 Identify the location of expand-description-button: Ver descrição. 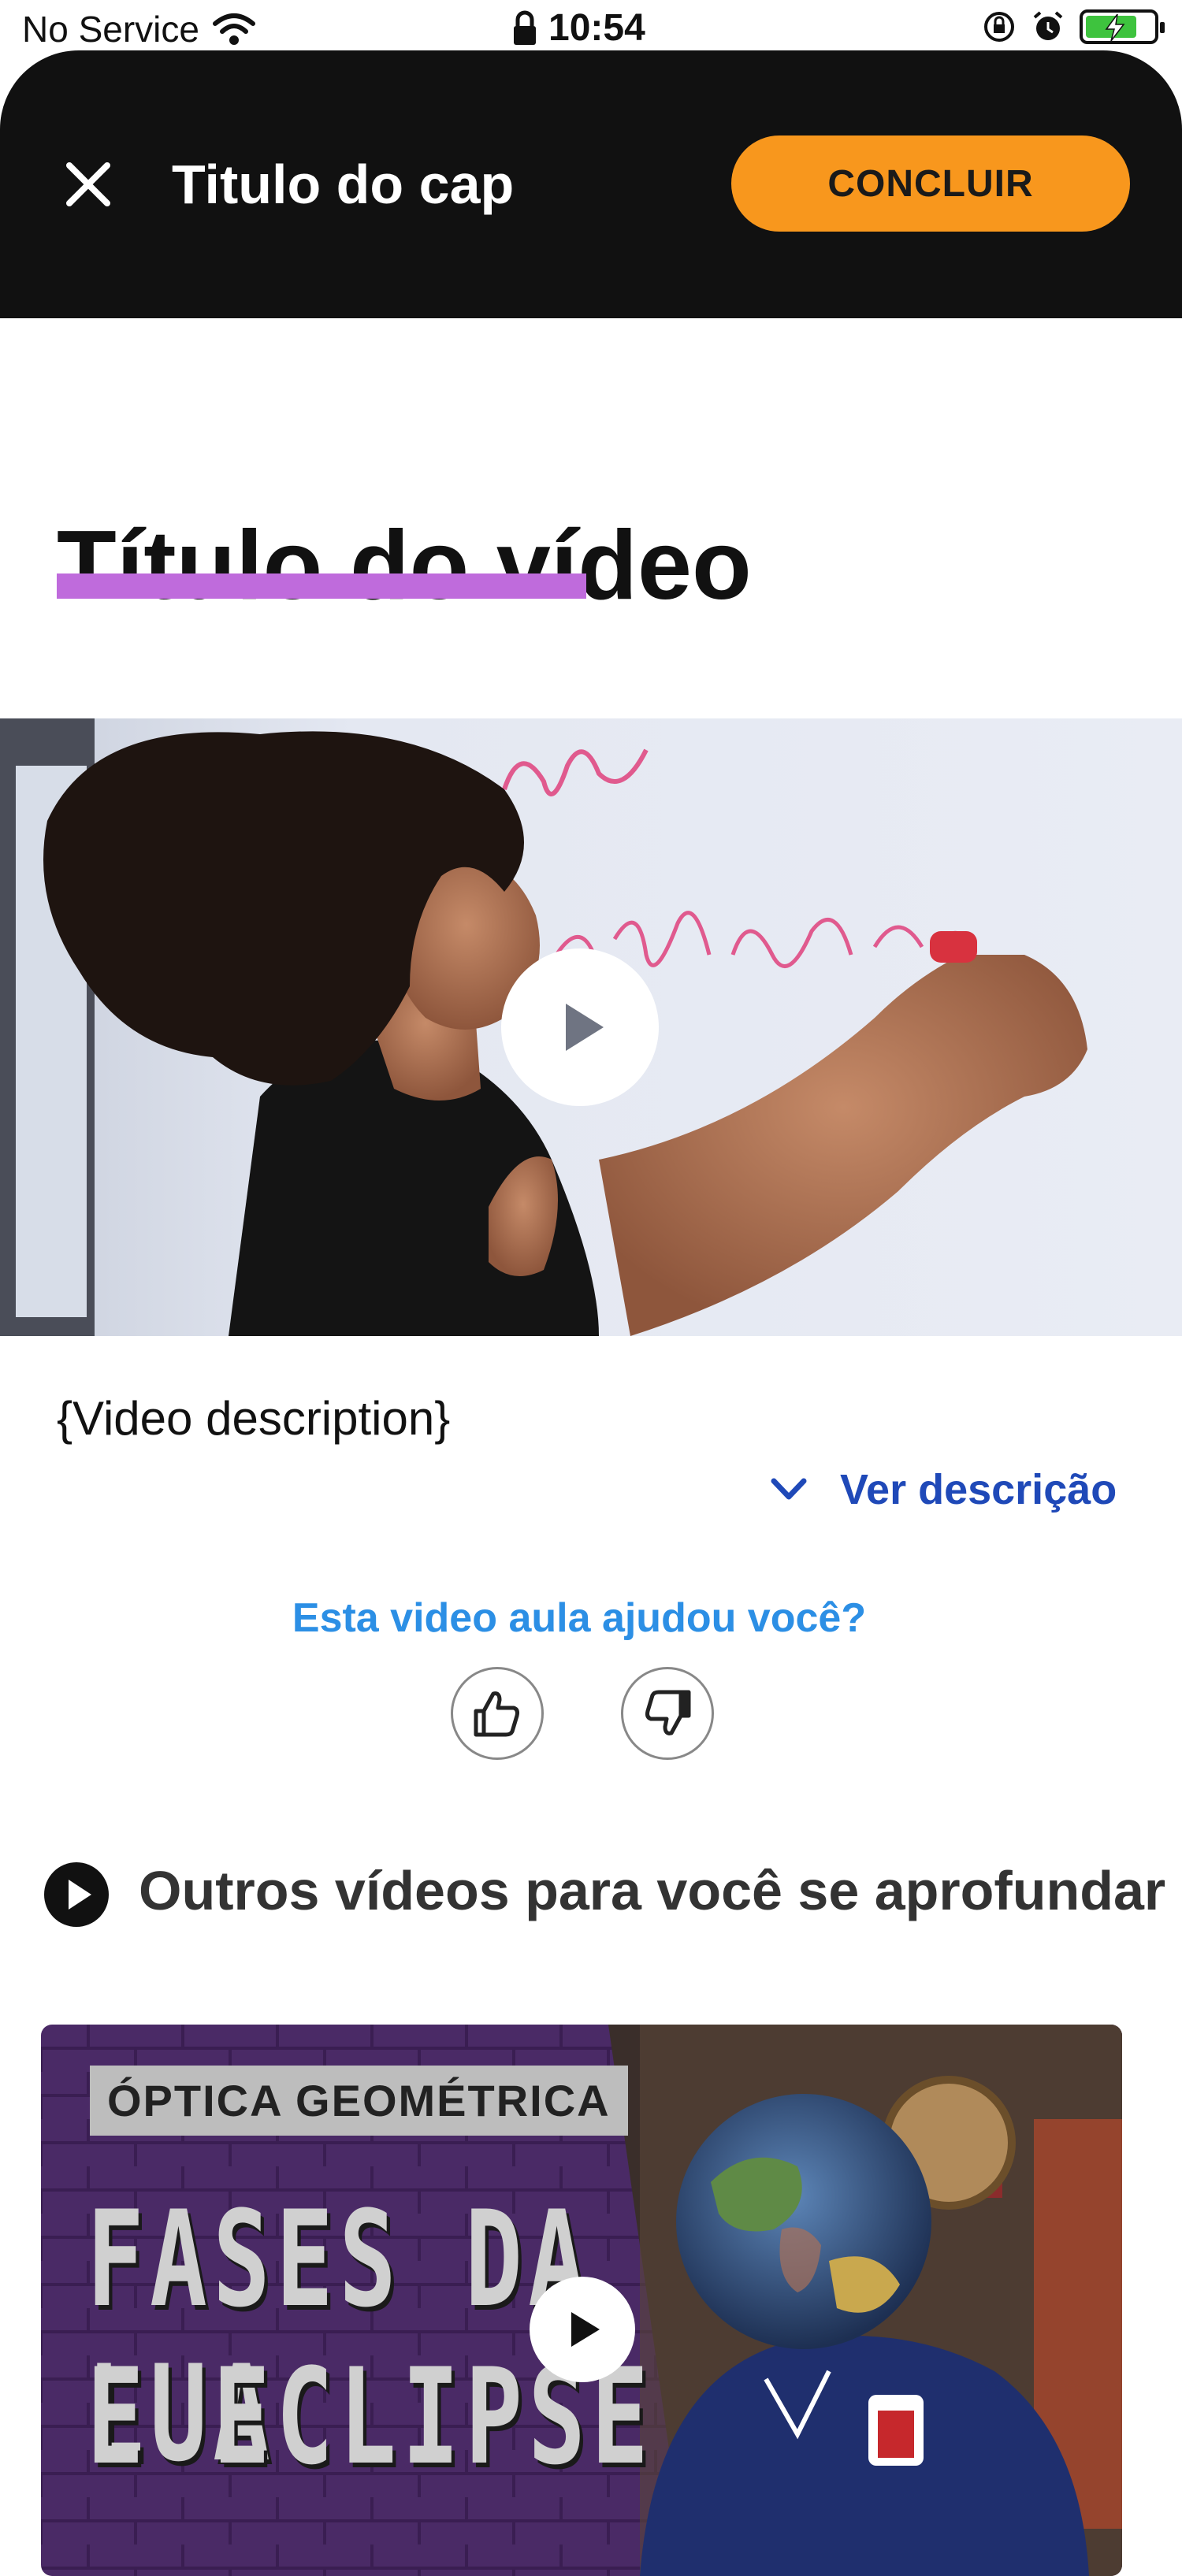
(943, 1489).